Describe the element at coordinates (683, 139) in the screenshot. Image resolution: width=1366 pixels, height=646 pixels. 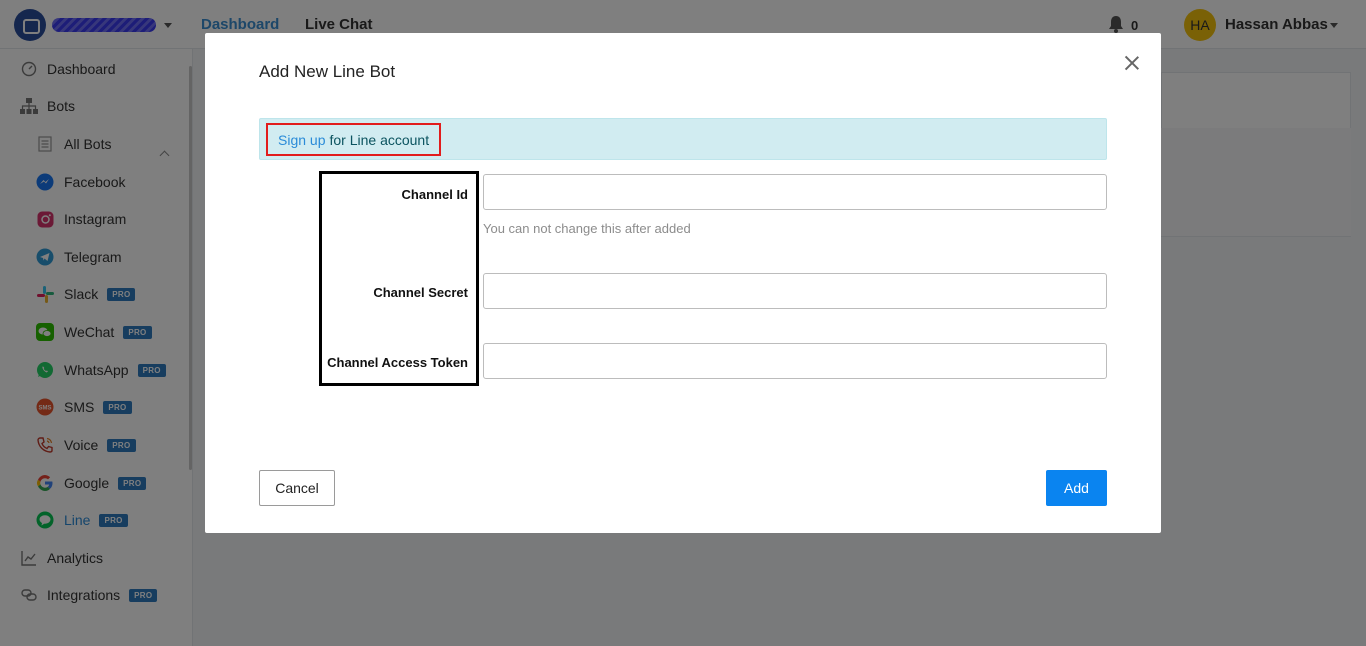
I see `signup-info-alert: Sign up for Line account` at that location.